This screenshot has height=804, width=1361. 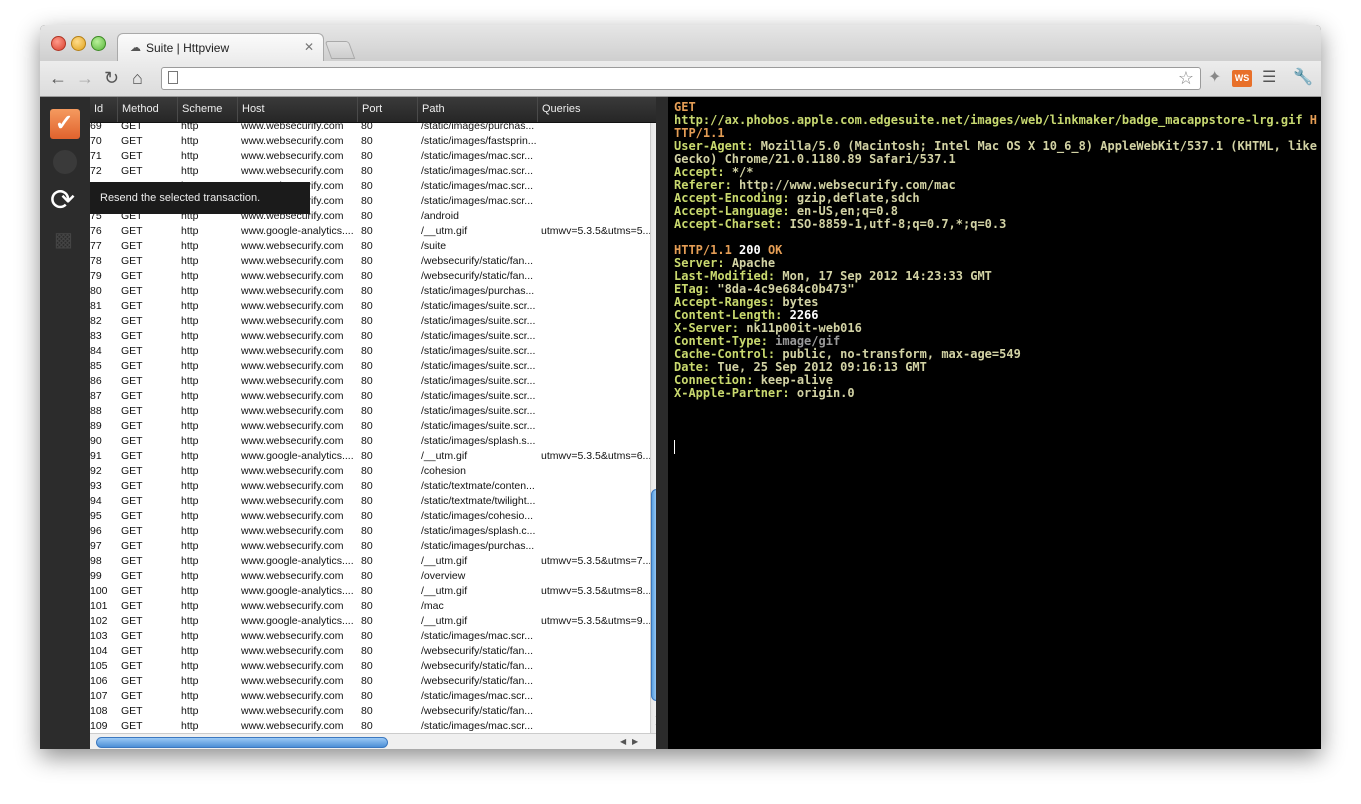 What do you see at coordinates (340, 50) in the screenshot?
I see `new-tab-button` at bounding box center [340, 50].